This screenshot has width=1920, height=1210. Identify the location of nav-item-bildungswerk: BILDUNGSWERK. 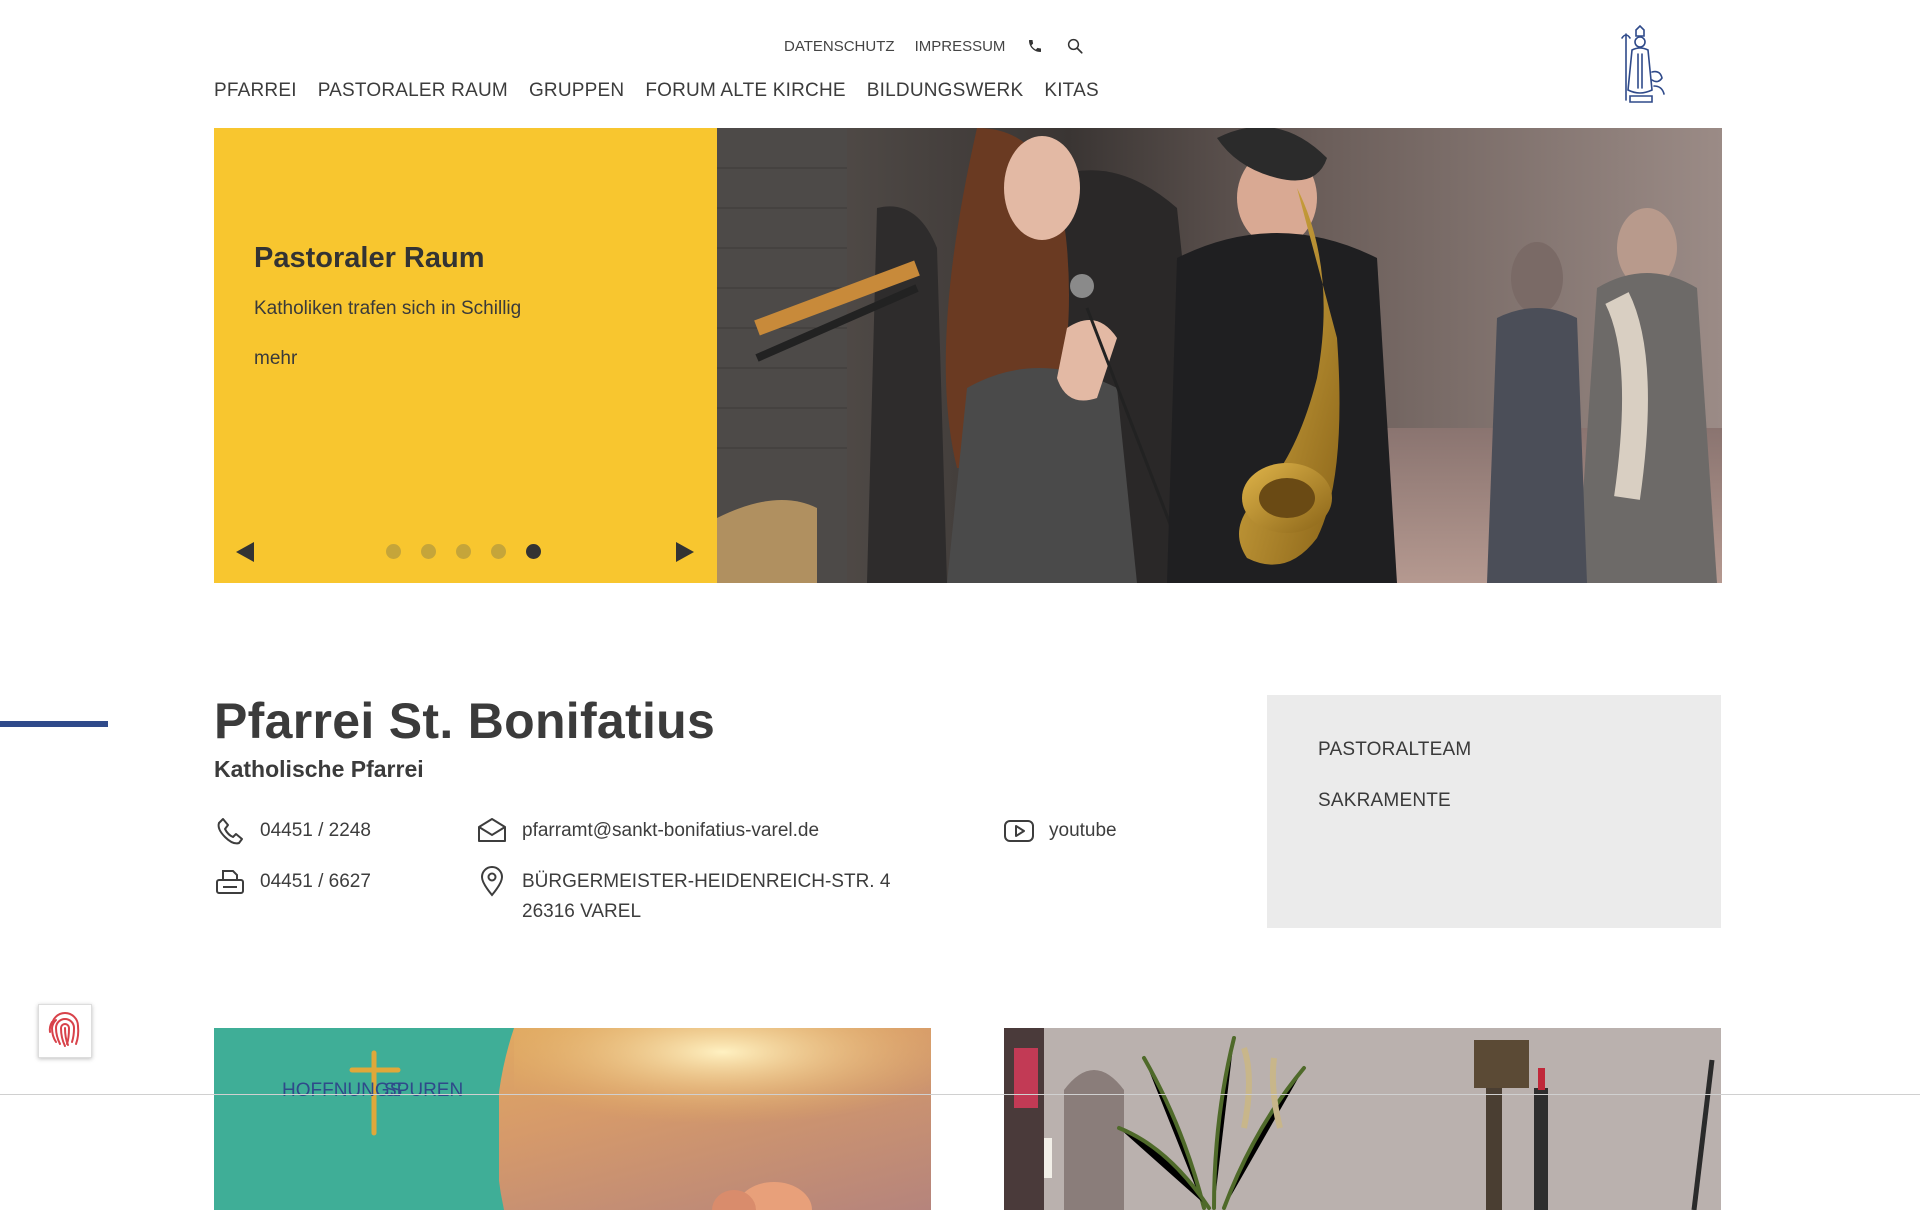
(945, 91).